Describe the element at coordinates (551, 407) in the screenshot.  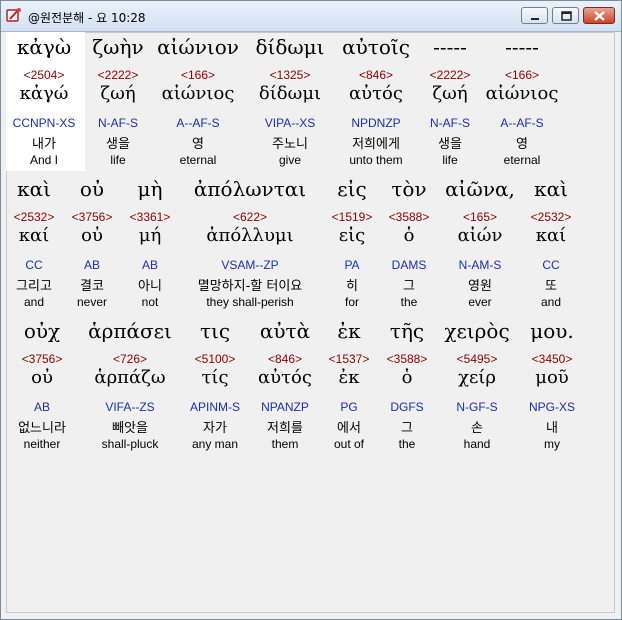
I see `parsing-code: NPG-XS` at that location.